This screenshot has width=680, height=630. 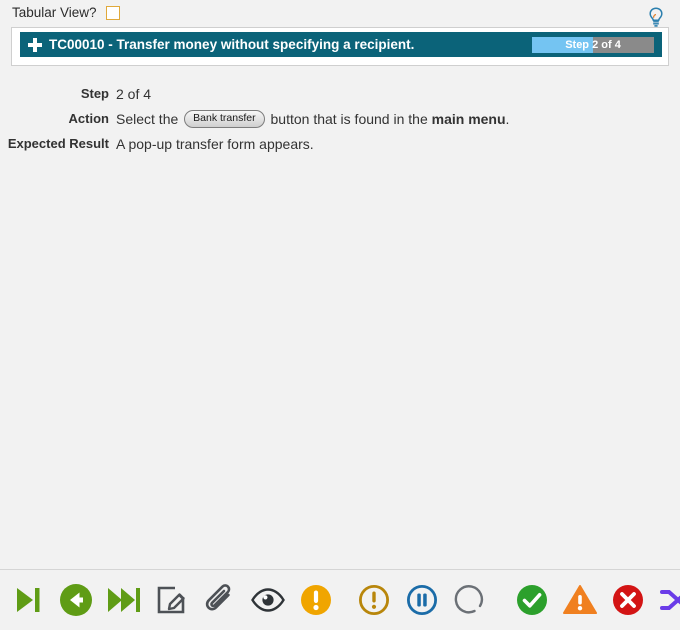 I want to click on exclamation-outline-icon, so click(x=374, y=600).